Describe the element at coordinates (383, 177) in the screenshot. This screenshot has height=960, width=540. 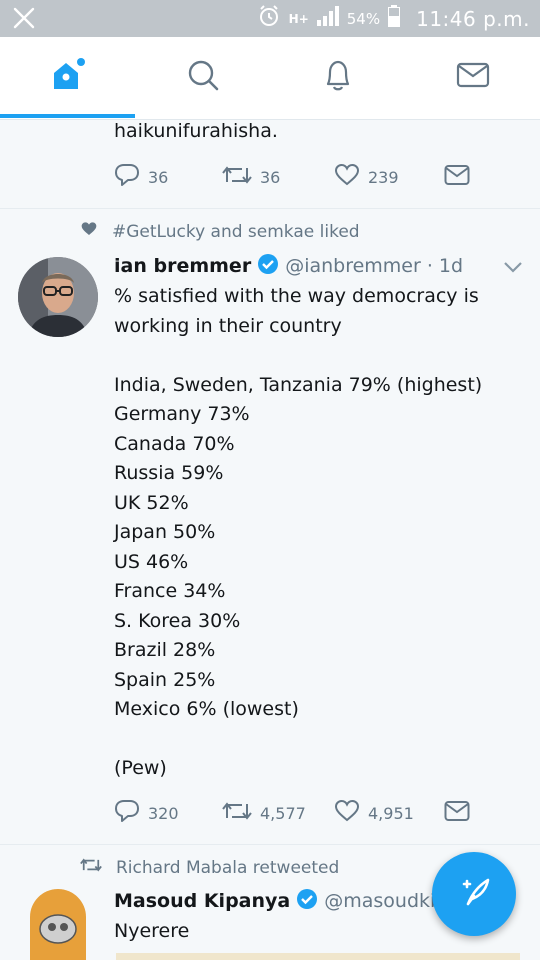
I see `like-count: 239` at that location.